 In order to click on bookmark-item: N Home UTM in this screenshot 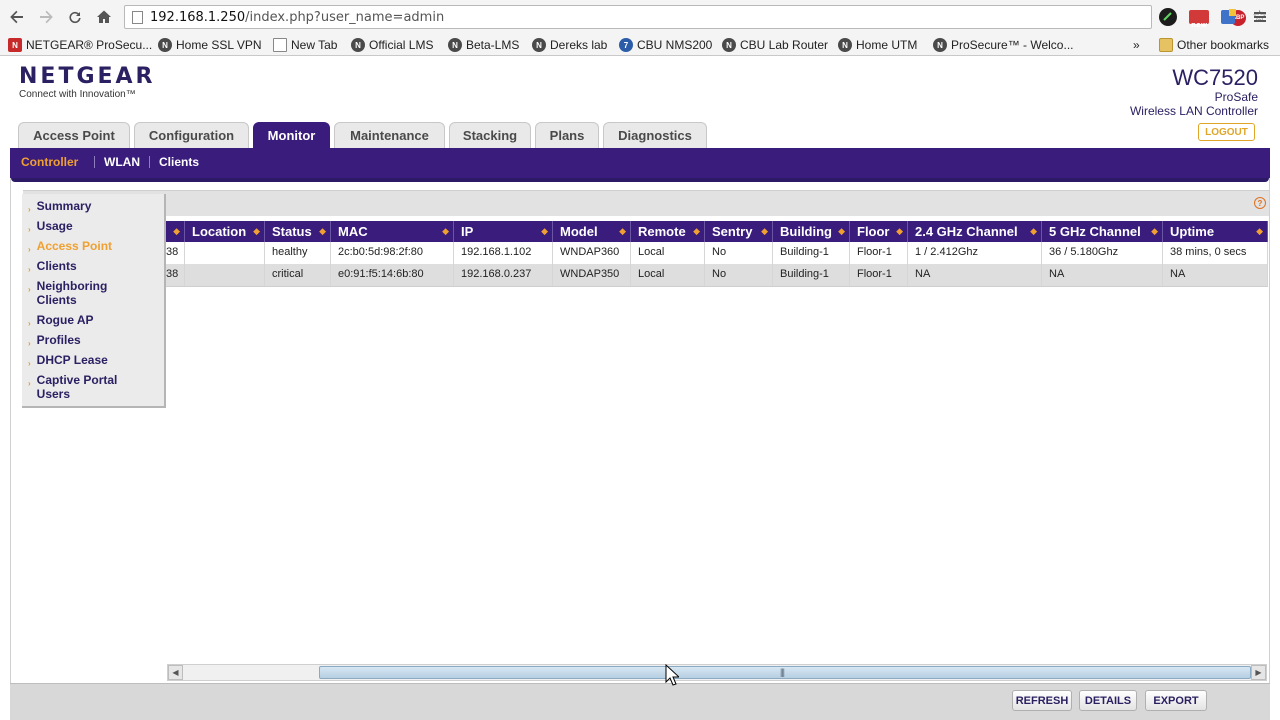, I will do `click(877, 45)`.